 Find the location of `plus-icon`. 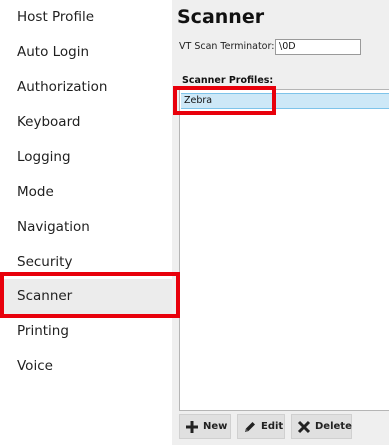

plus-icon is located at coordinates (192, 427).